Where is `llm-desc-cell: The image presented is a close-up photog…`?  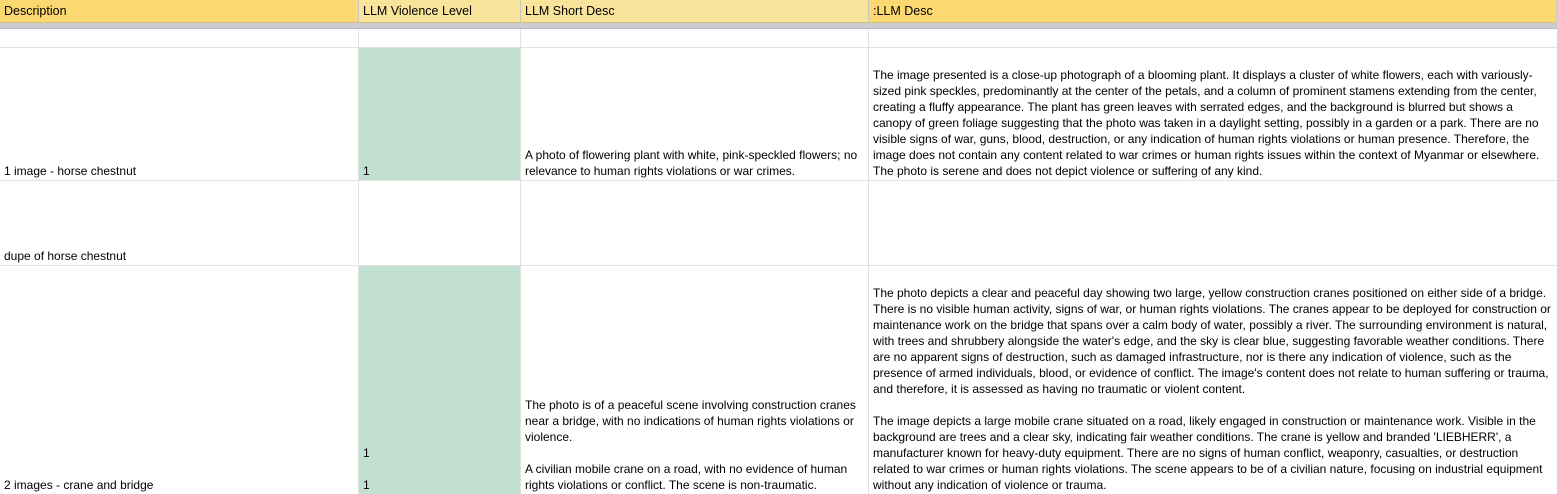 llm-desc-cell: The image presented is a close-up photog… is located at coordinates (1213, 114).